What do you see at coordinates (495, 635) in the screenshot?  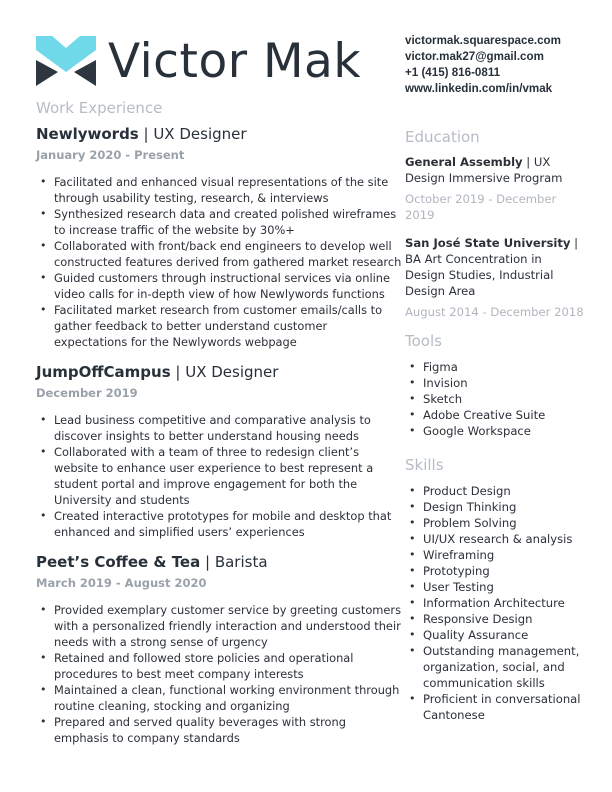 I see `skill-item: Quality Assurance` at bounding box center [495, 635].